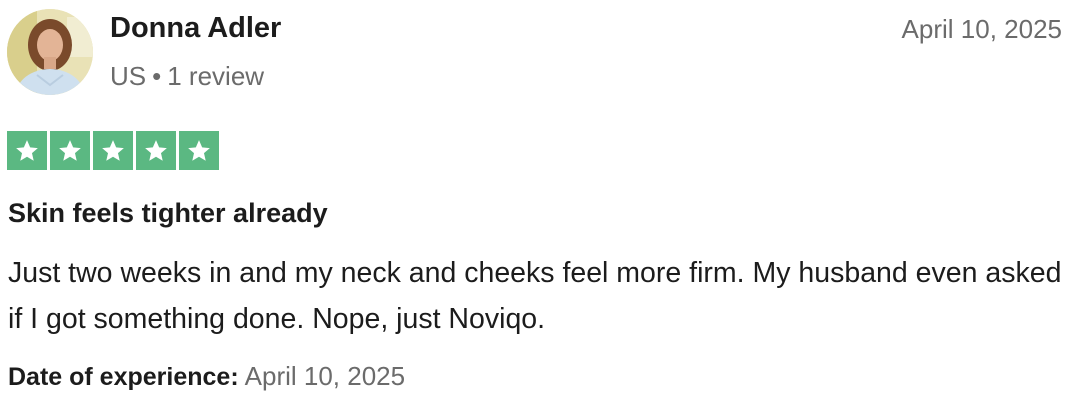 The height and width of the screenshot is (413, 1080). I want to click on experience-date: April 10, 2025, so click(325, 376).